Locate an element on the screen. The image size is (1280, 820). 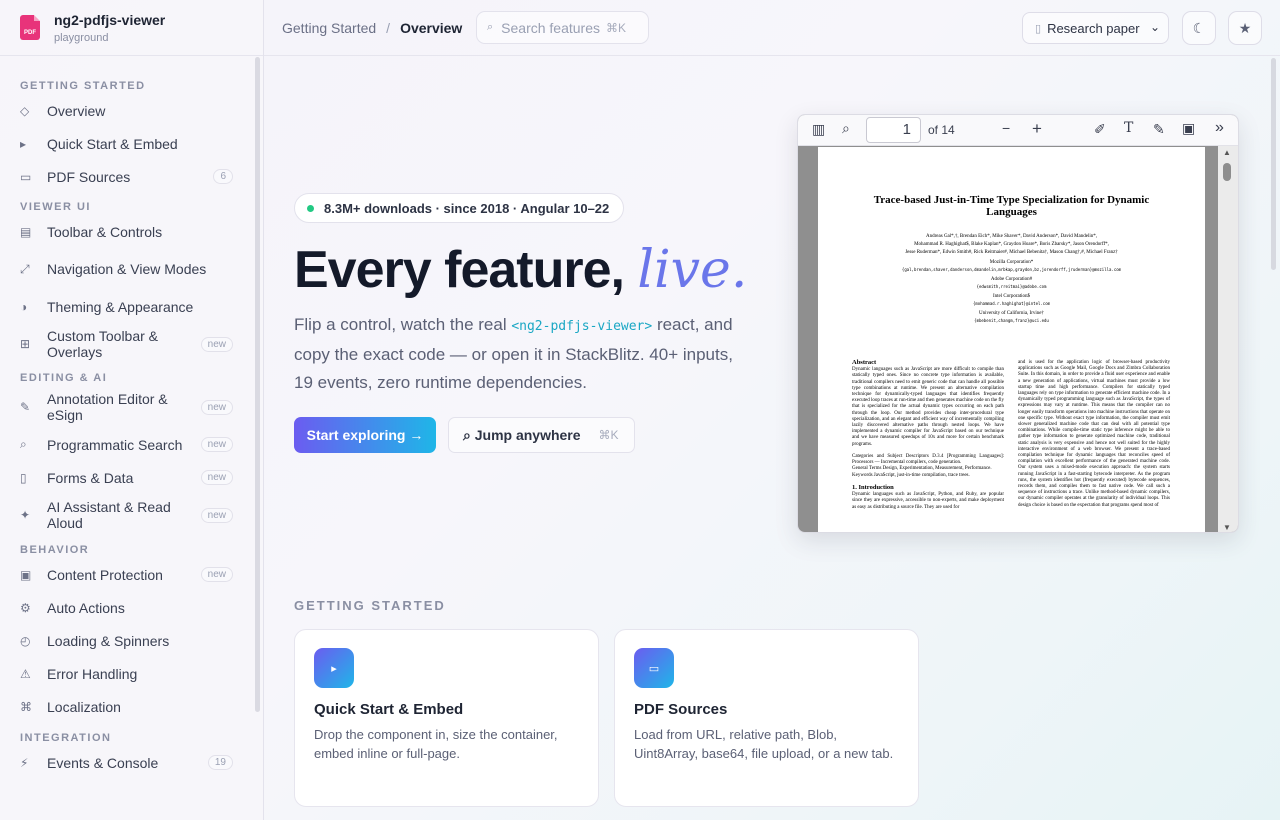
sidebar-item-label: Loading & Spinners is located at coordinates (108, 640).